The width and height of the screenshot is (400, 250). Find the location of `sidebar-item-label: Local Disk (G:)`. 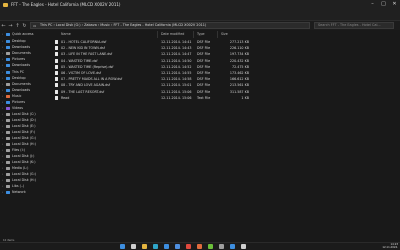

sidebar-item-label: Local Disk (G:) is located at coordinates (24, 138).